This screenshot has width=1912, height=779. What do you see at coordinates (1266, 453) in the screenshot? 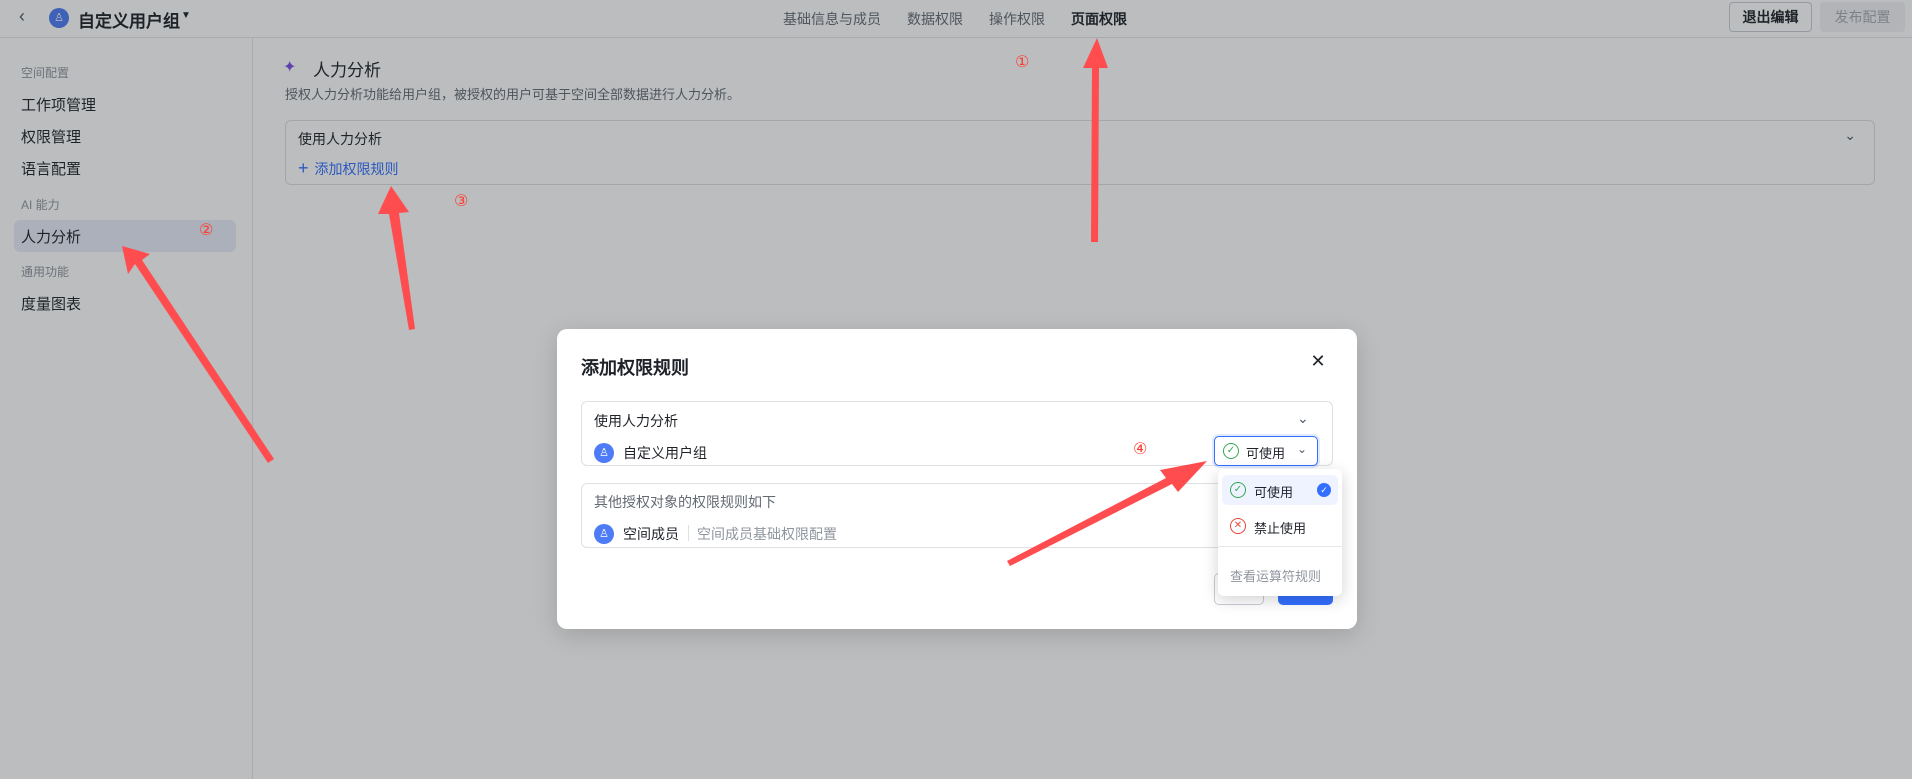
I see `permission-select-value: 可使用` at bounding box center [1266, 453].